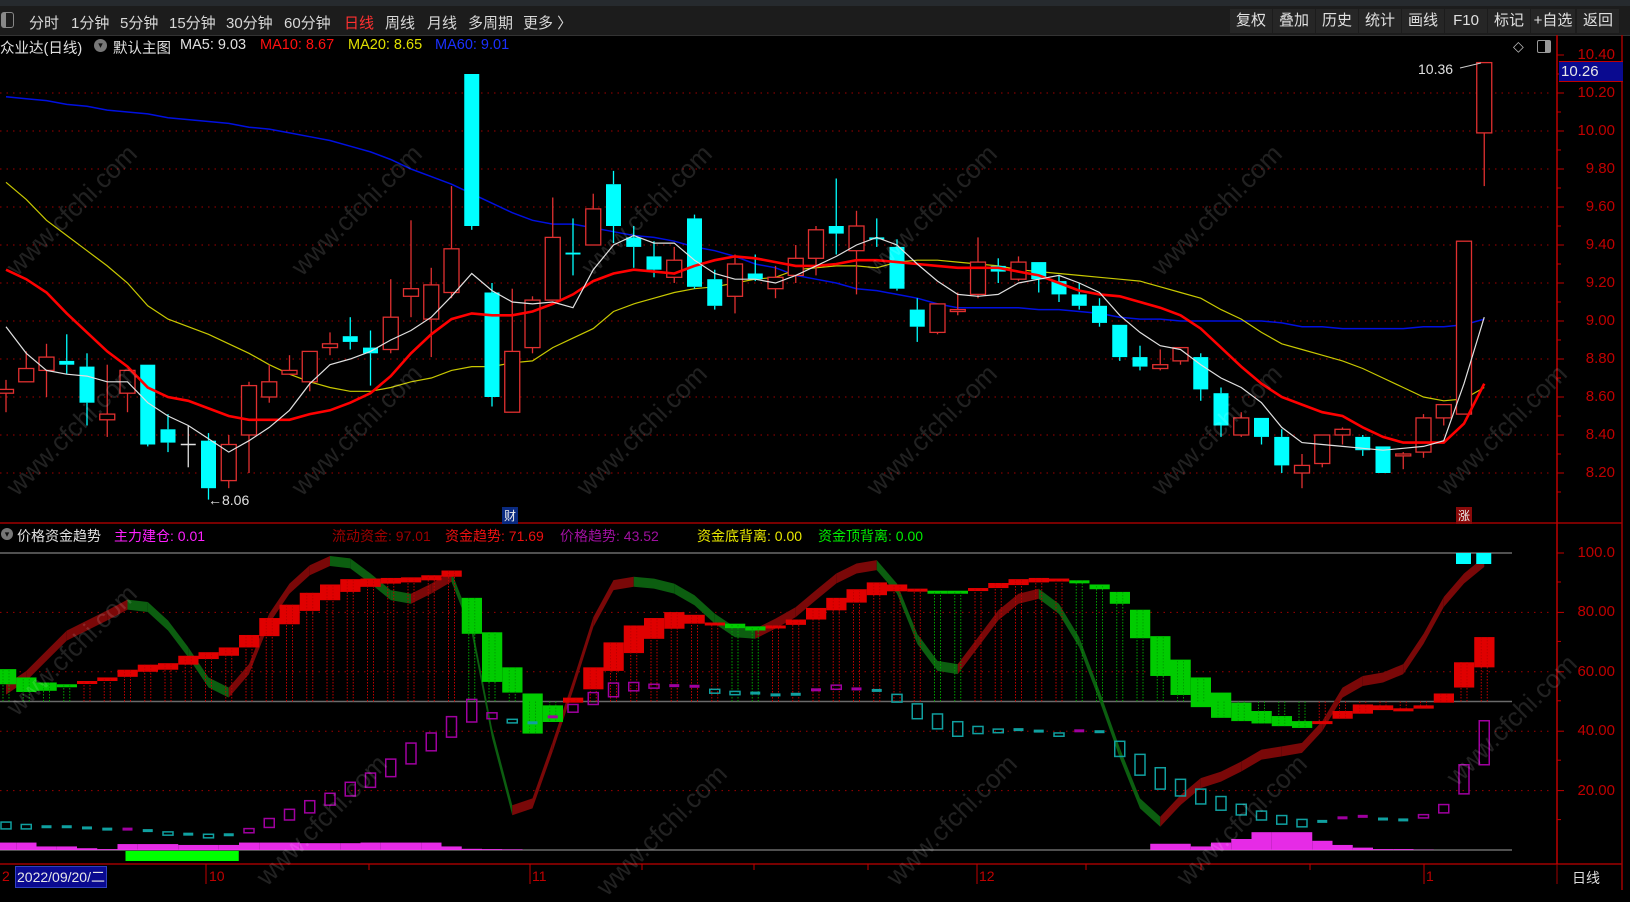 The width and height of the screenshot is (1630, 902). I want to click on low-price-label: ←8.06, so click(228, 500).